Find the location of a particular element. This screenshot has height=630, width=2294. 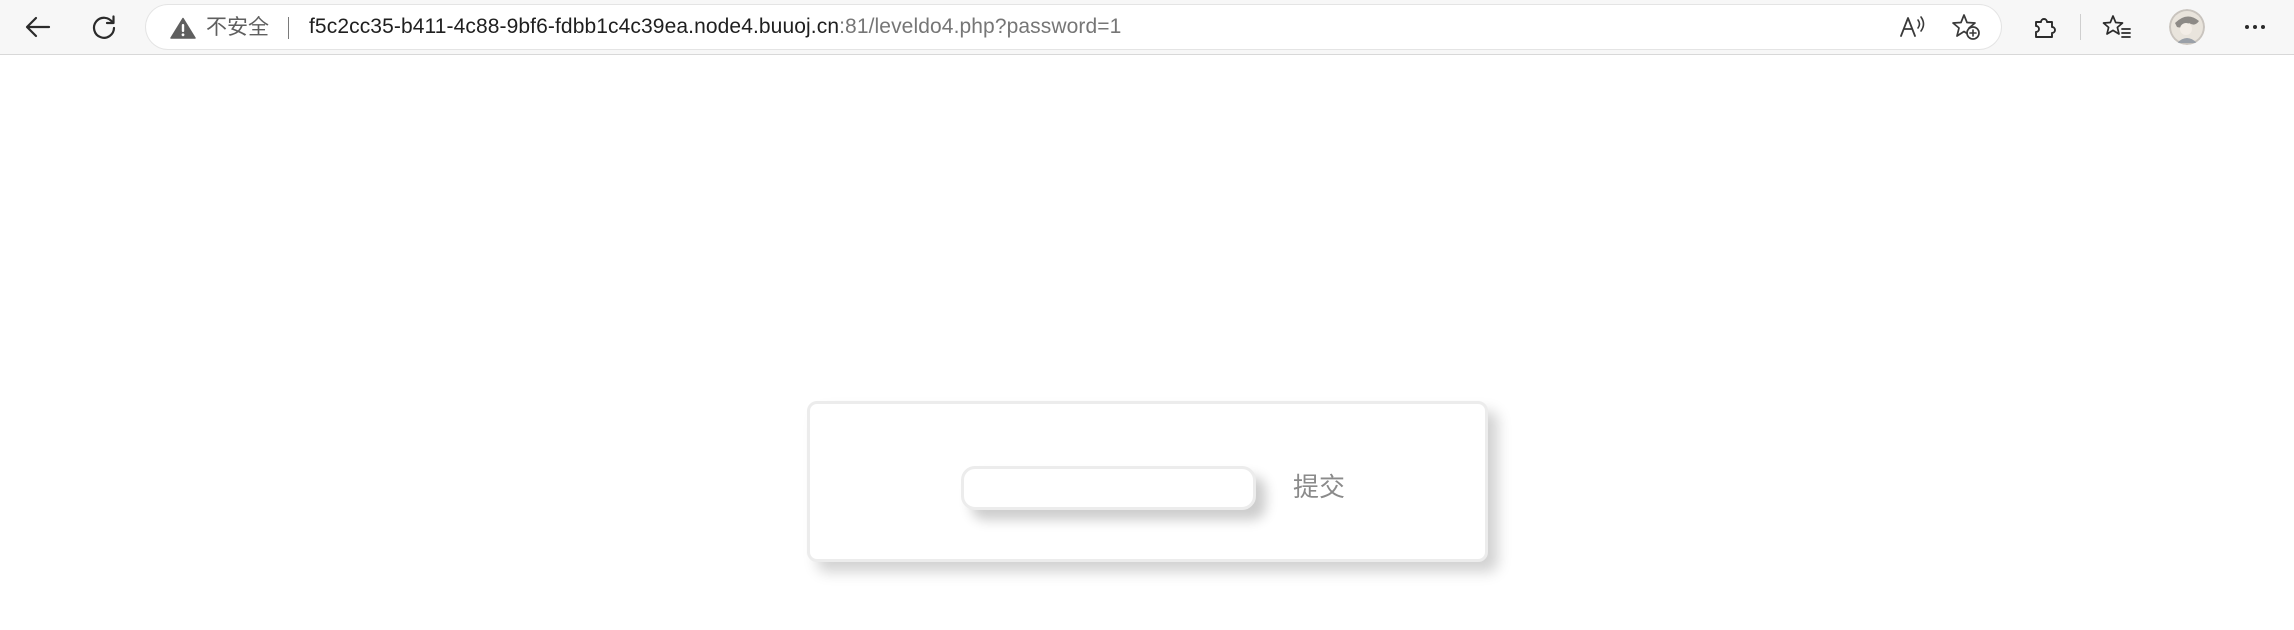

toolbar-divider is located at coordinates (2080, 27).